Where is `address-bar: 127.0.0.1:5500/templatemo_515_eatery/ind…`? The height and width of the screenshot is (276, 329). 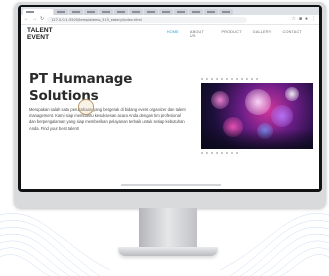
address-bar: 127.0.0.1:5500/templatemo_515_eatery/ind… is located at coordinates (147, 19).